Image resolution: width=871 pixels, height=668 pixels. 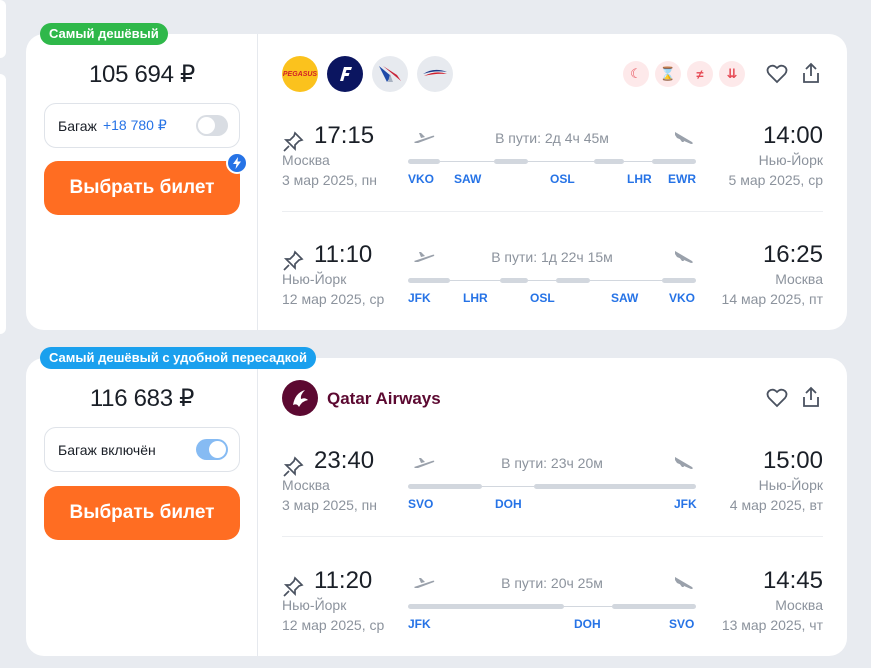 What do you see at coordinates (343, 254) in the screenshot?
I see `departure-time: 11:10` at bounding box center [343, 254].